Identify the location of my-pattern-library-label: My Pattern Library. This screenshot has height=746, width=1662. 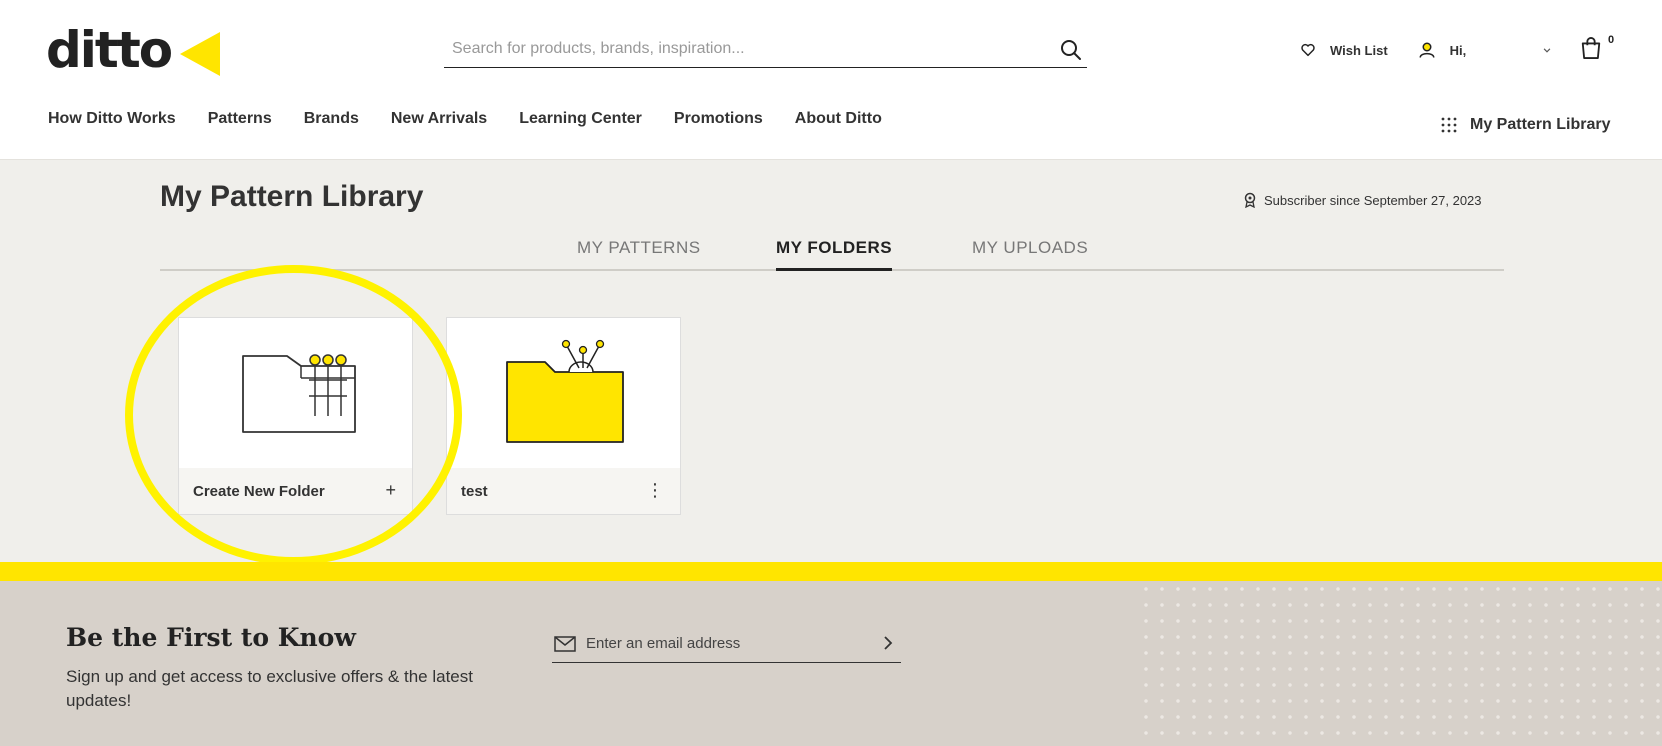
(1540, 124).